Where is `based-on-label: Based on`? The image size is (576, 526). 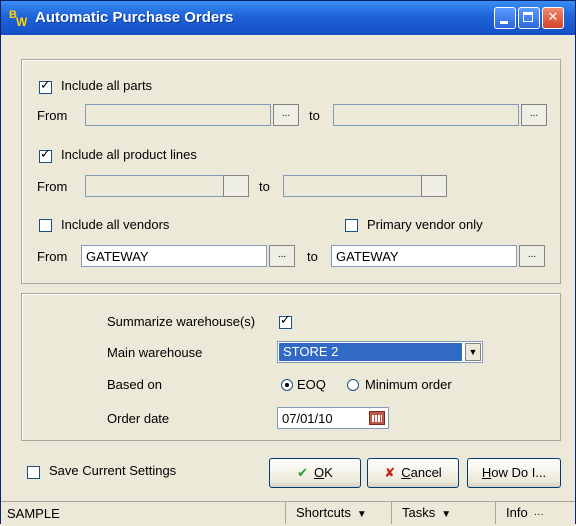 based-on-label: Based on is located at coordinates (134, 384).